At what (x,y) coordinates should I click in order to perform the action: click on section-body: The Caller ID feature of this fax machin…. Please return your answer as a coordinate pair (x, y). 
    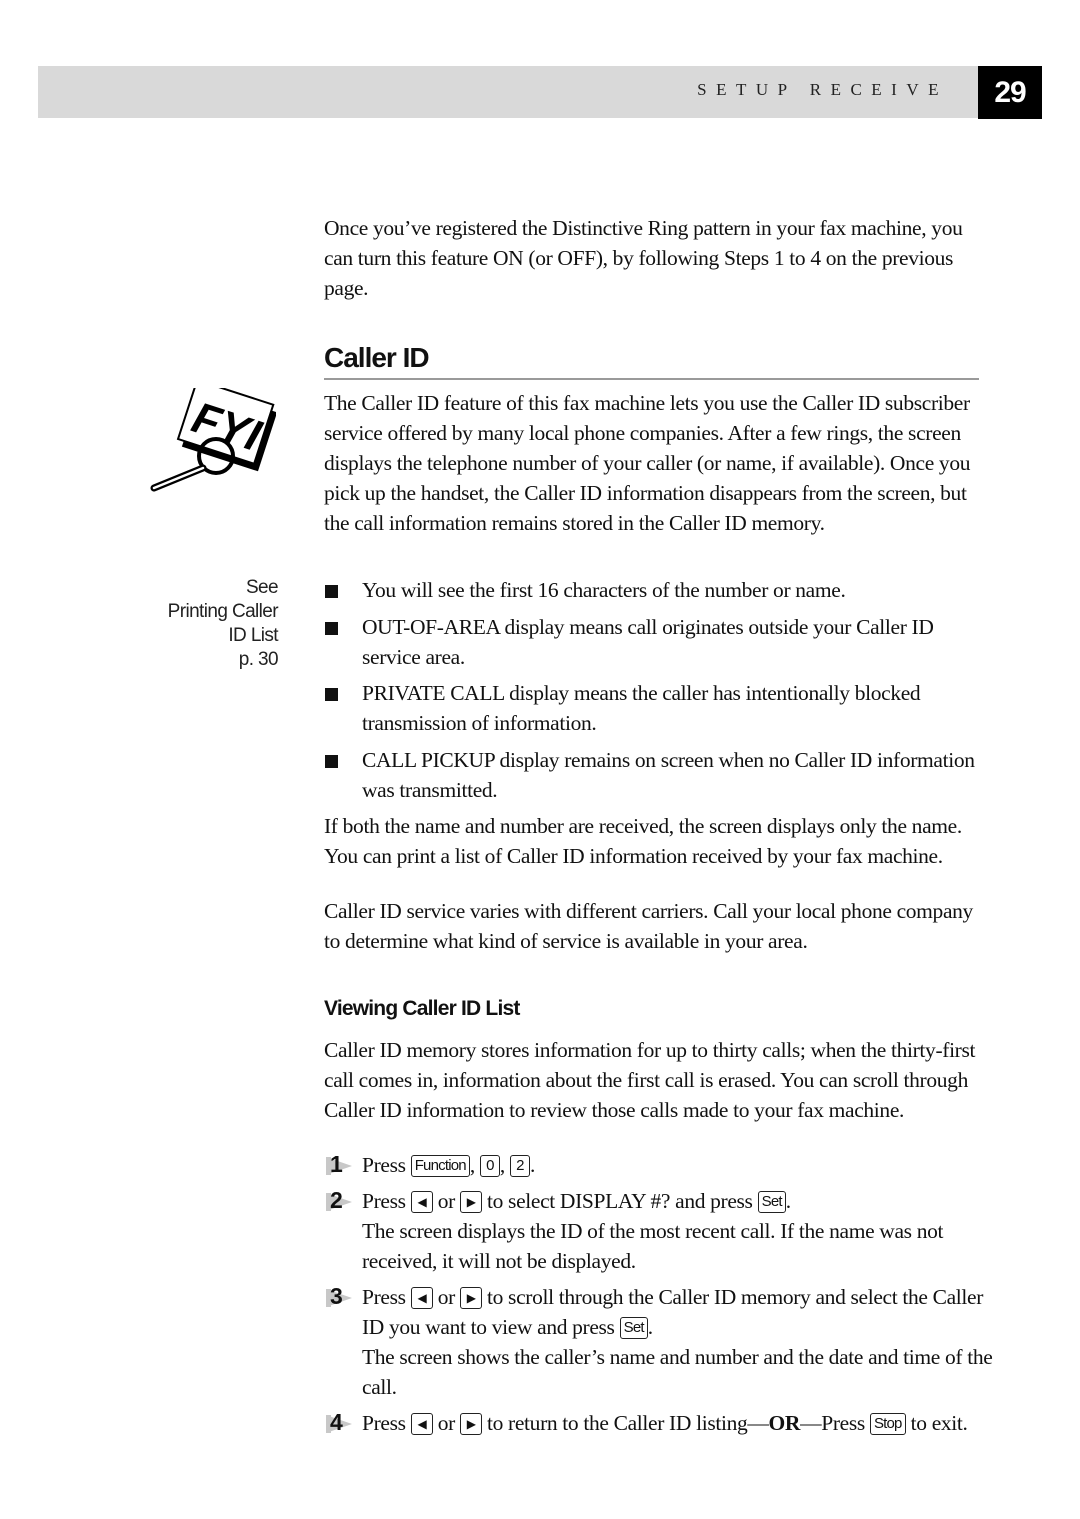
    Looking at the image, I should click on (654, 463).